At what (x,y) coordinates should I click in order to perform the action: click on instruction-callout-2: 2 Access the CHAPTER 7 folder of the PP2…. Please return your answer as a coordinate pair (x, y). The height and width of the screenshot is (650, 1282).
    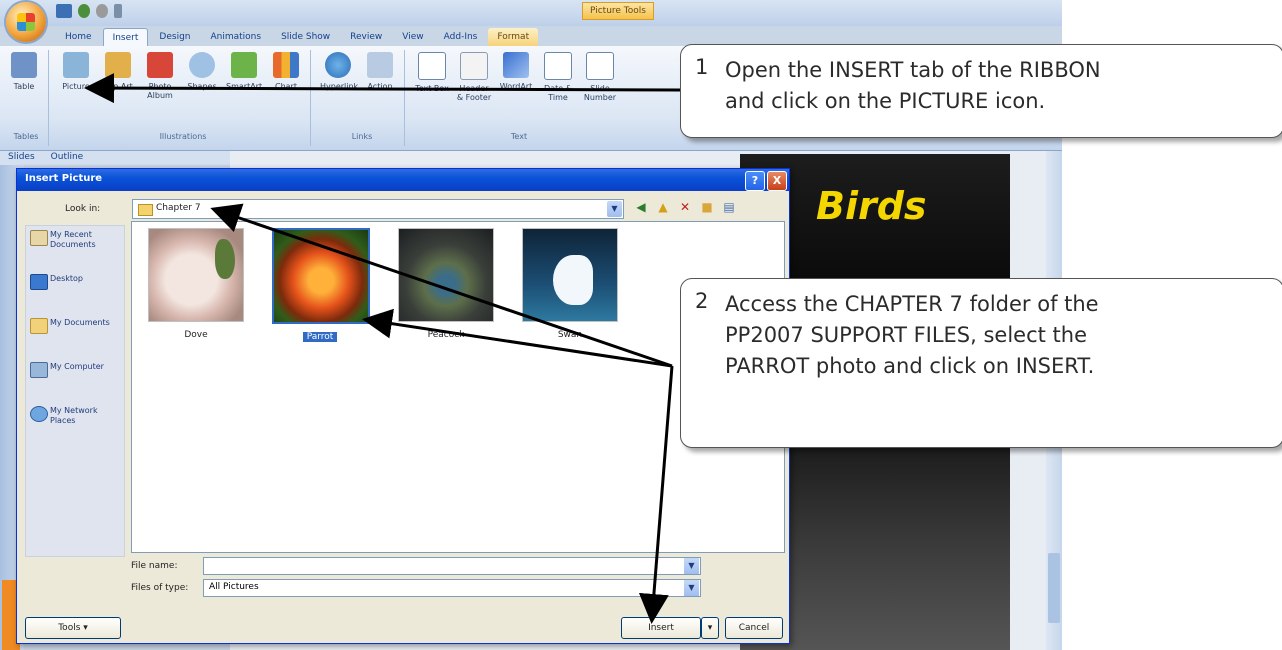
    Looking at the image, I should click on (981, 363).